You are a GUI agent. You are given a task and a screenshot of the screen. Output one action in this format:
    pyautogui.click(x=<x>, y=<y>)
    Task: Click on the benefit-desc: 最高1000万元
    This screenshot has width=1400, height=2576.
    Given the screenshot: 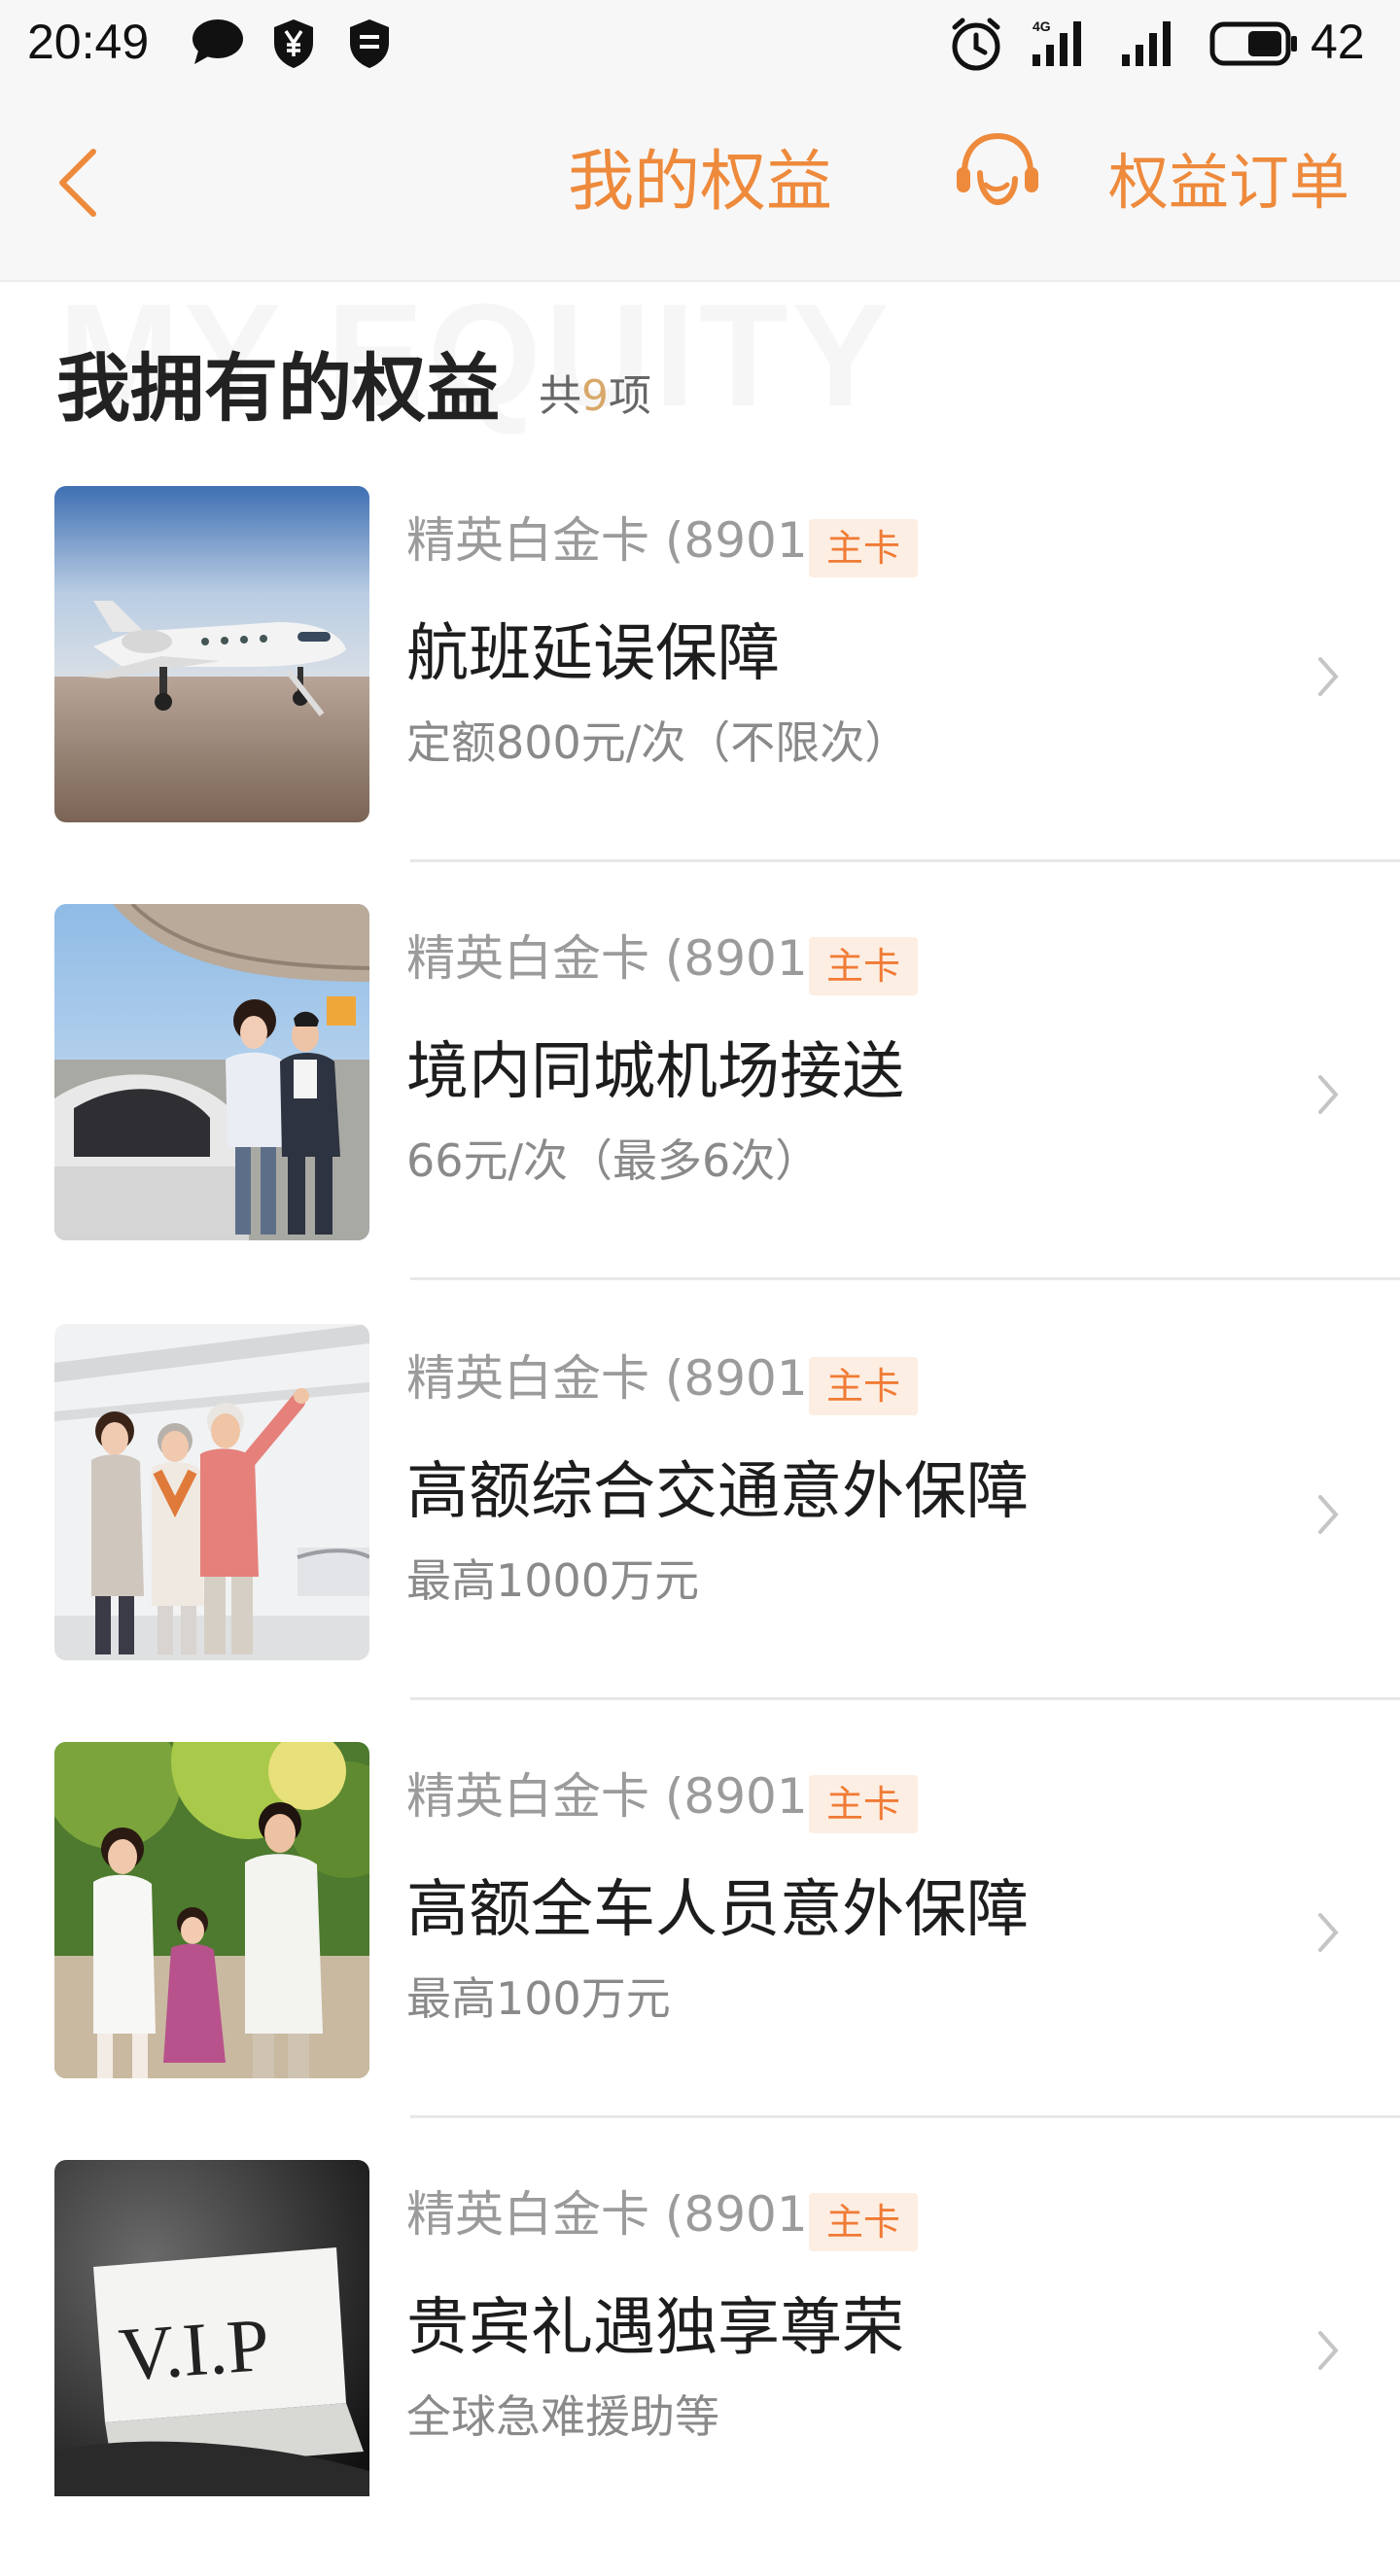 What is the action you would take?
    pyautogui.click(x=553, y=1580)
    